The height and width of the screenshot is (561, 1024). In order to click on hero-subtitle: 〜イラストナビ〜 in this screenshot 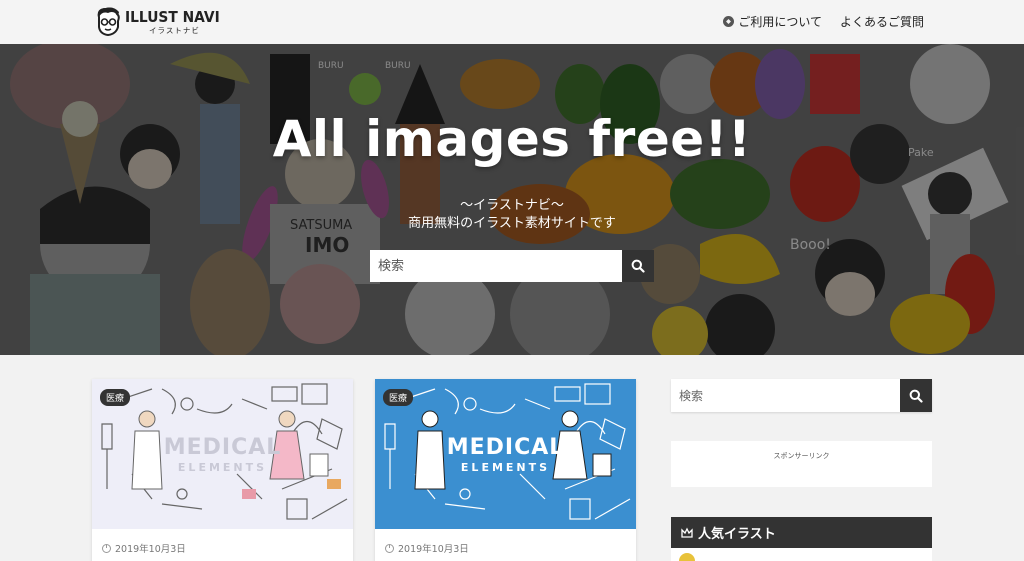, I will do `click(512, 205)`.